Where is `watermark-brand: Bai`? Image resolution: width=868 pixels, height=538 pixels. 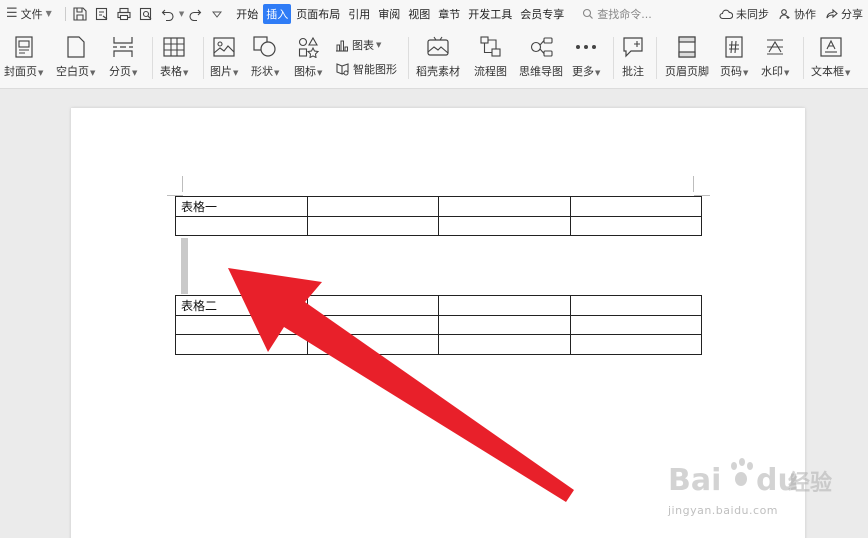 watermark-brand: Bai is located at coordinates (694, 480).